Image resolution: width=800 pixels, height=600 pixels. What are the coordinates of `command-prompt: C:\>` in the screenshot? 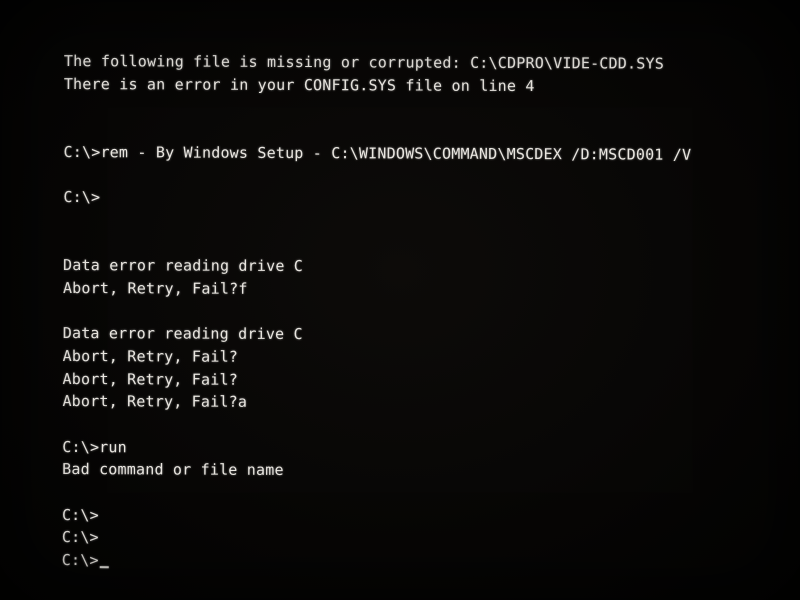 It's located at (80, 560).